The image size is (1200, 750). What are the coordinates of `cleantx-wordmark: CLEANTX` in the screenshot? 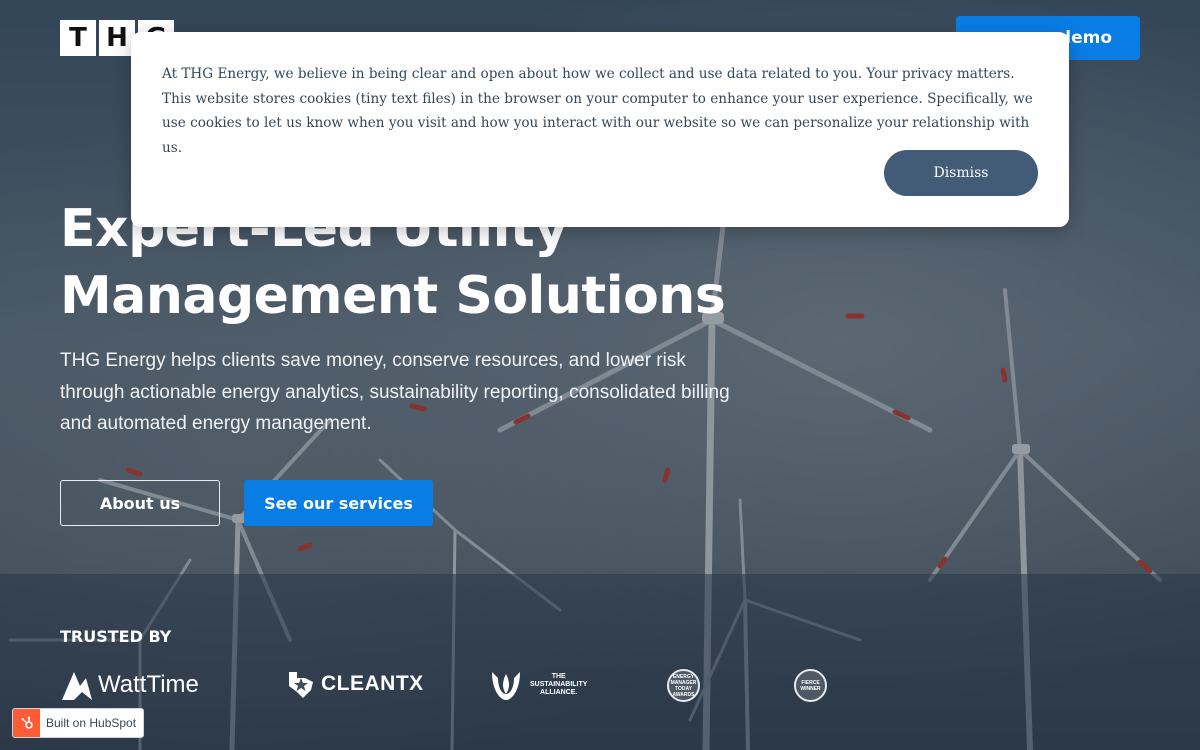 It's located at (372, 683).